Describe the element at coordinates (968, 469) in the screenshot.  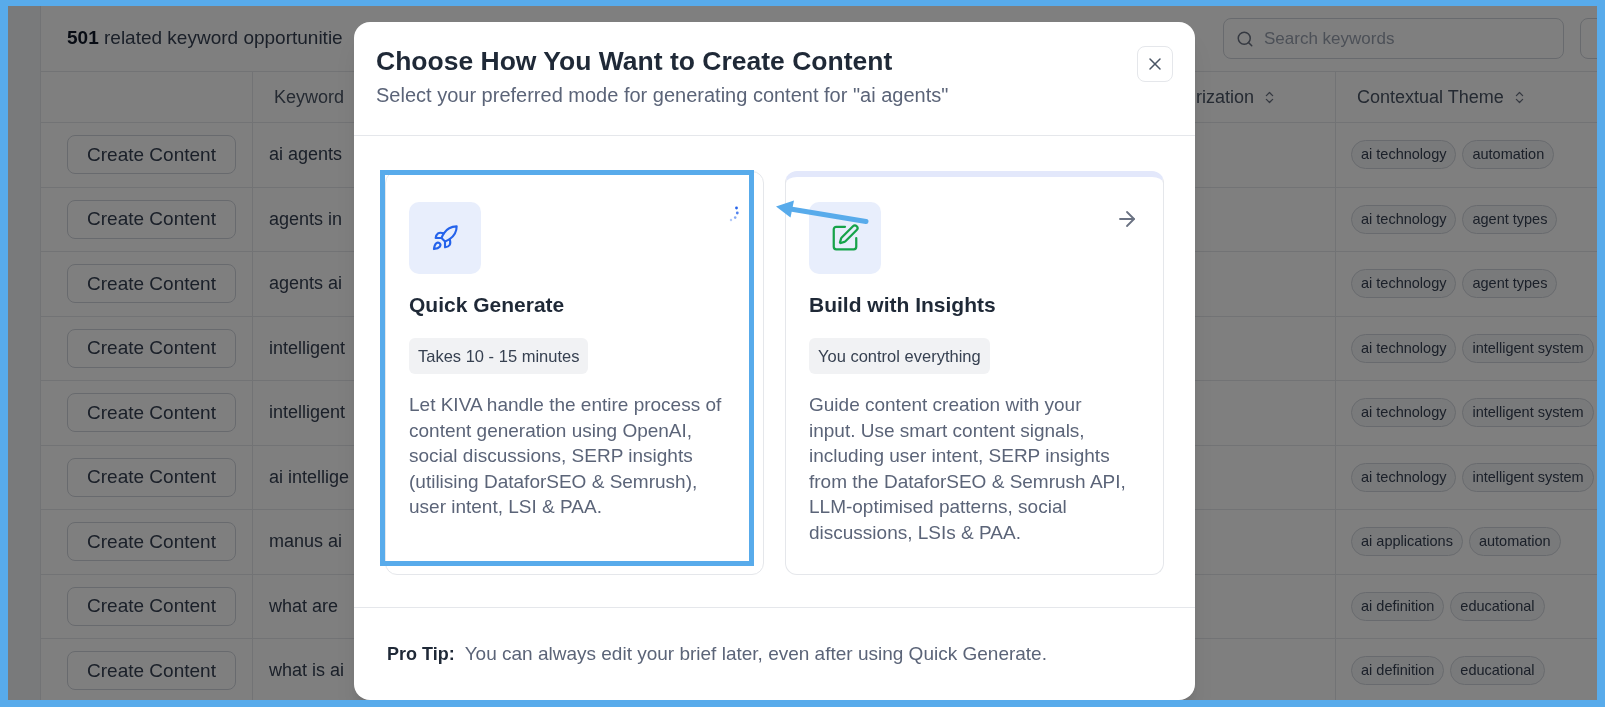
I see `card-description: Guide content creation with your input. Use smart content signals, including user intent, SERP insights from the DataforSEO & Semrush API, LLM-optimised patterns, social discussions, LSIs & PAA.` at that location.